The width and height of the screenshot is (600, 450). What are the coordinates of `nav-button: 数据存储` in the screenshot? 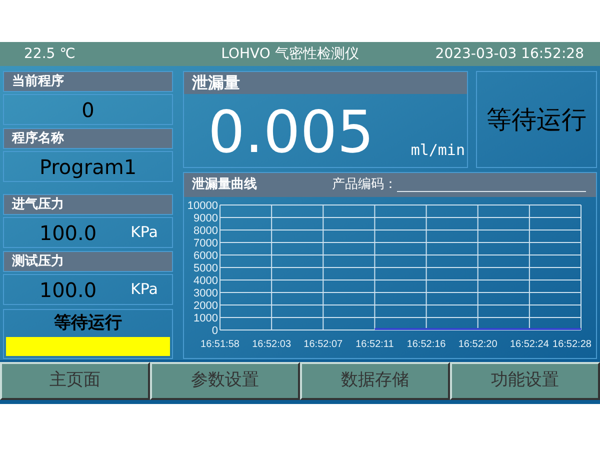 It's located at (375, 381).